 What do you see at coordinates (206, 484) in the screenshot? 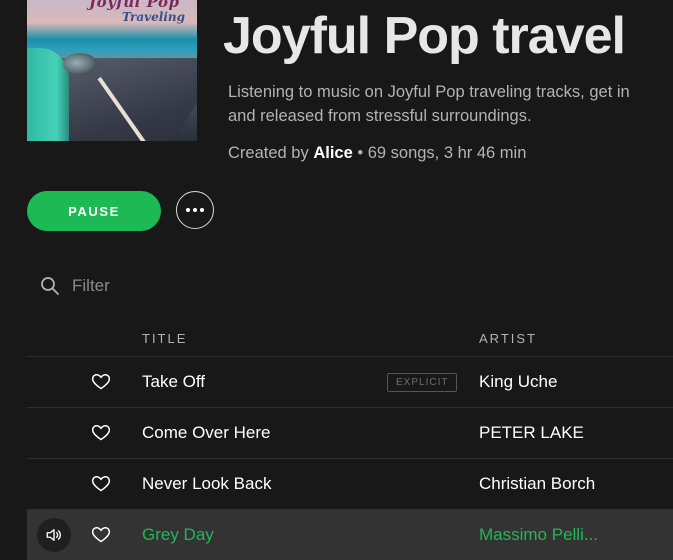
I see `track-title: Never Look Back` at bounding box center [206, 484].